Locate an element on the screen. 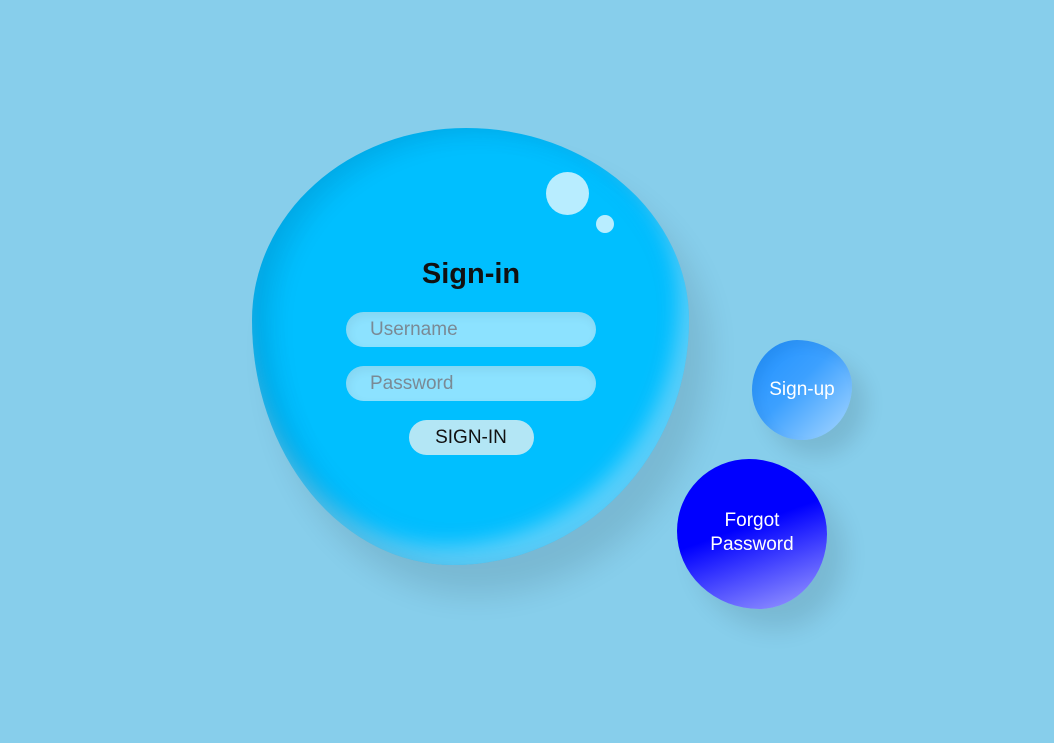 The height and width of the screenshot is (743, 1054). forgot-password-link-drop: Forgot Password is located at coordinates (752, 534).